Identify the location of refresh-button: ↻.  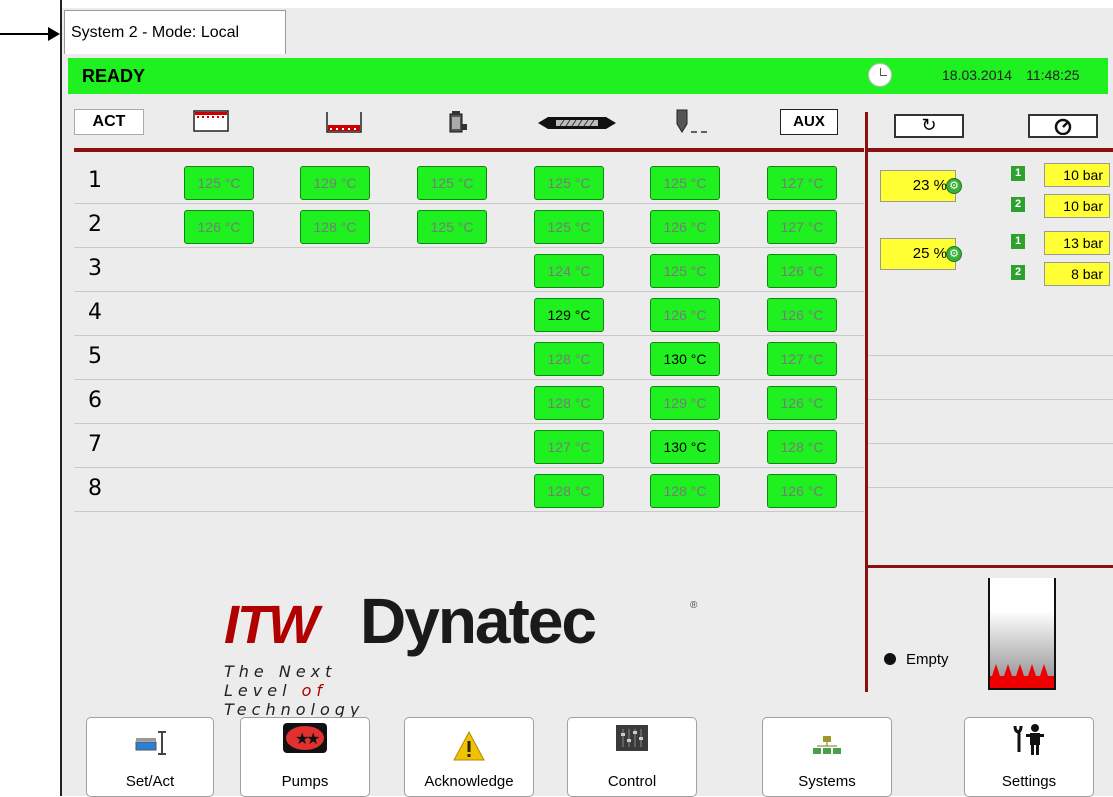
(929, 126).